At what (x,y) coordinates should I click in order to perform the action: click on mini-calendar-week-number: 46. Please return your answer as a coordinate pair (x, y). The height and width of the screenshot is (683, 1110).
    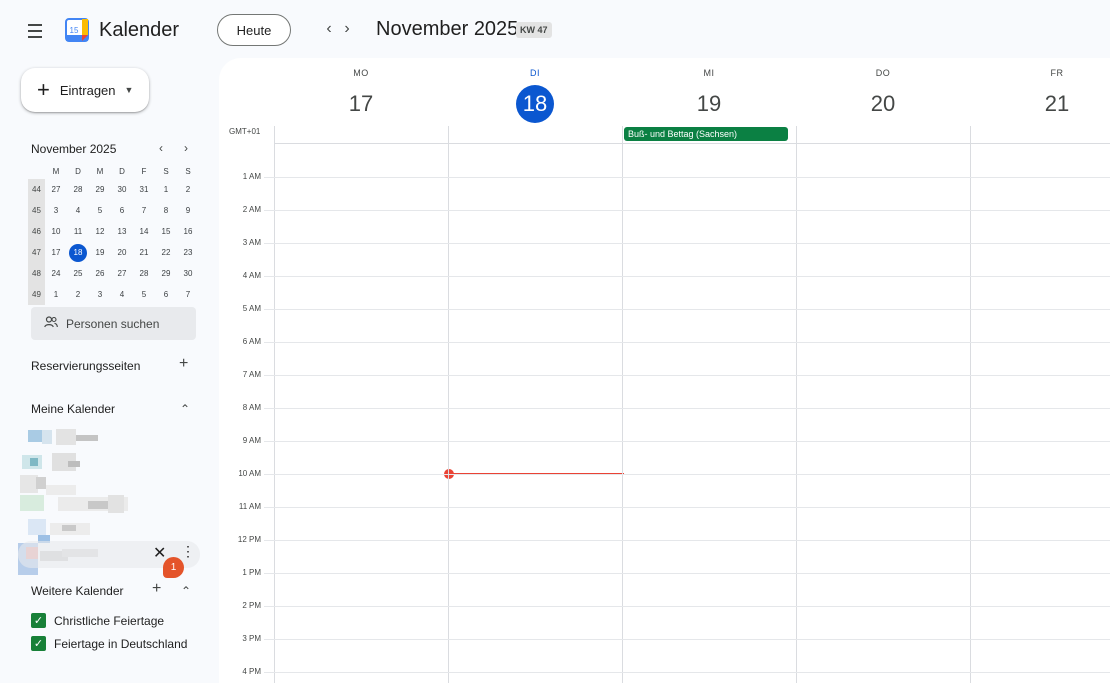
    Looking at the image, I should click on (36, 231).